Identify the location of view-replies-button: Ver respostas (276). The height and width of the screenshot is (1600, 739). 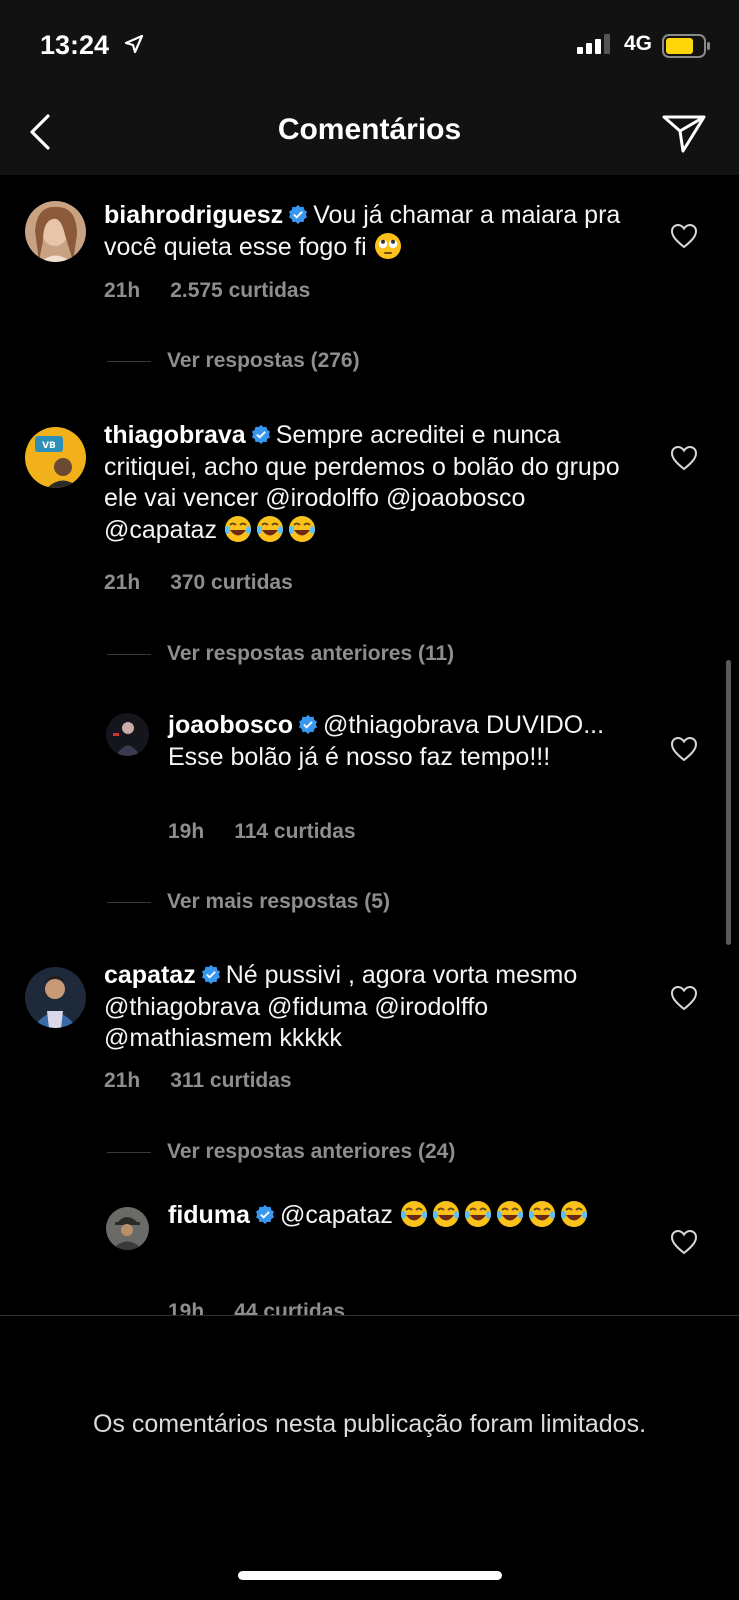
(233, 361).